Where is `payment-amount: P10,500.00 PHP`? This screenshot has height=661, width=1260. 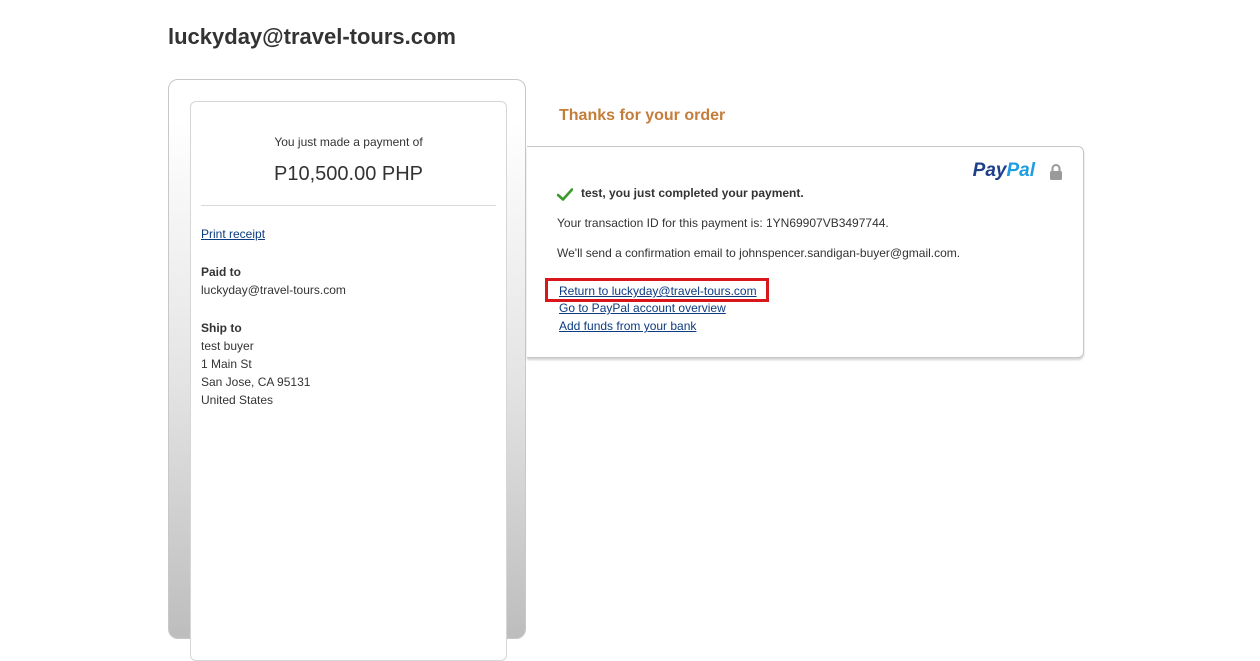
payment-amount: P10,500.00 PHP is located at coordinates (348, 174).